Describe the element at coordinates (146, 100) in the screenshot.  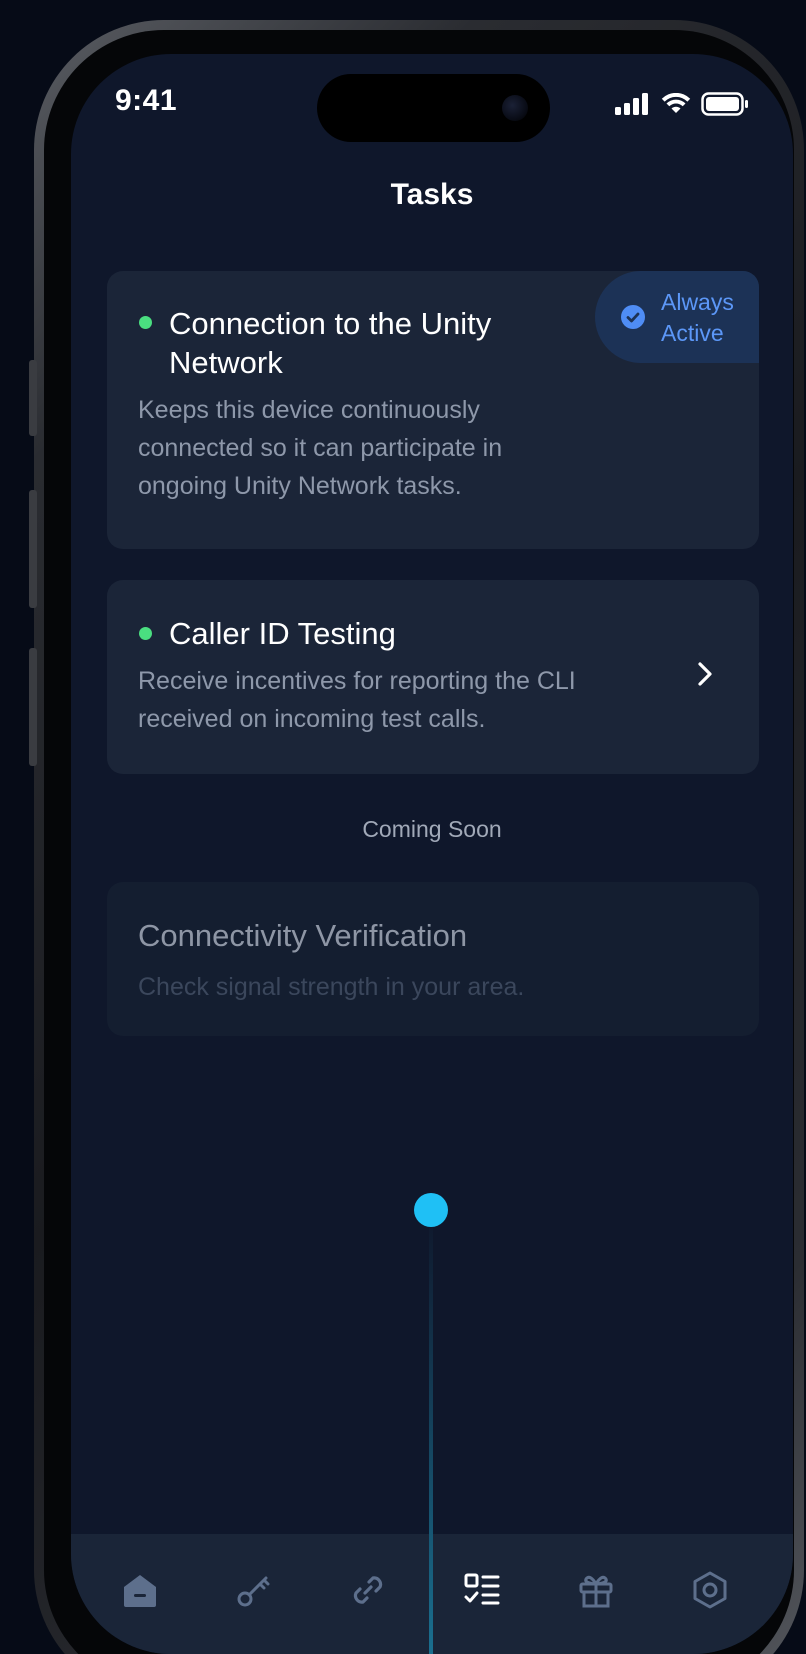
I see `status-time: 9:41` at that location.